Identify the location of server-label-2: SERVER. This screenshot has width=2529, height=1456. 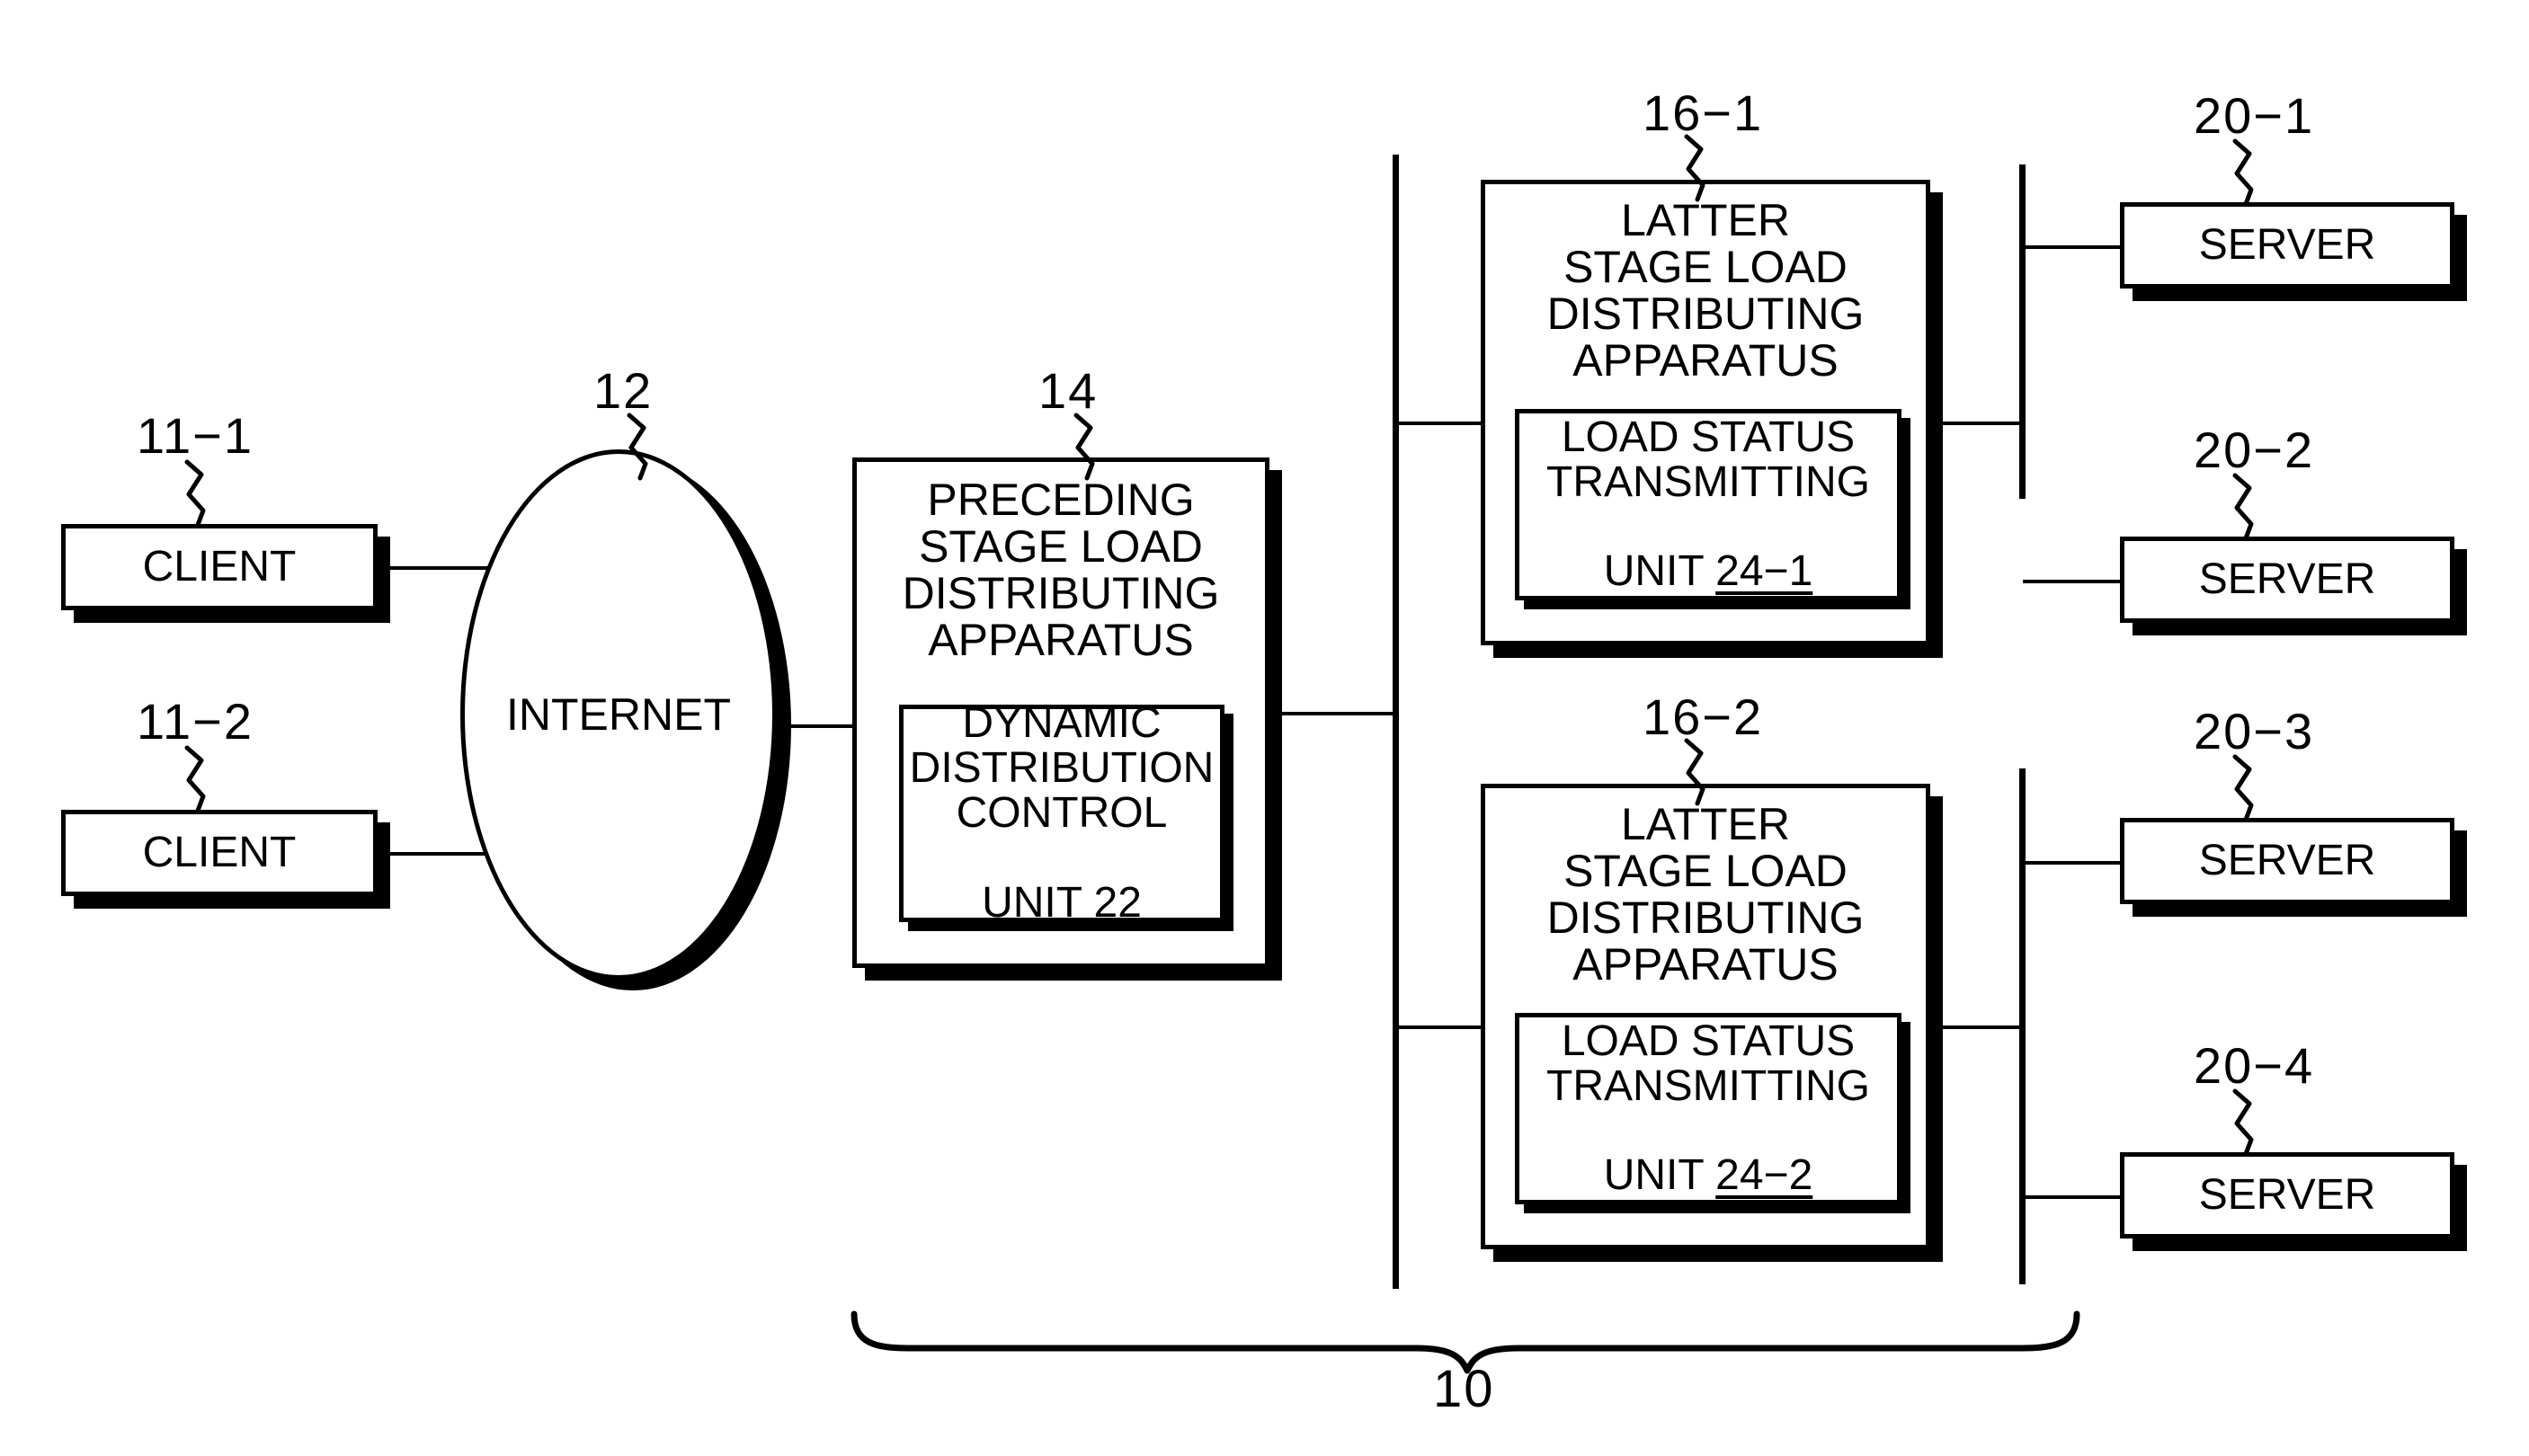
(2287, 579).